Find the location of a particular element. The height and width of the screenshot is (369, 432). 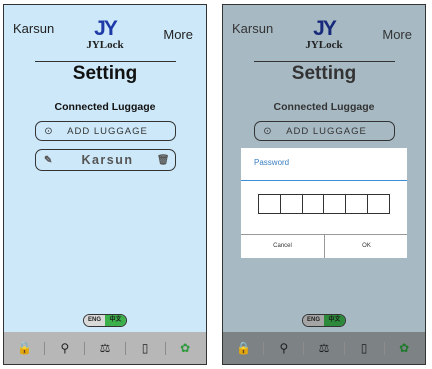

dialog-title: Password is located at coordinates (272, 162).